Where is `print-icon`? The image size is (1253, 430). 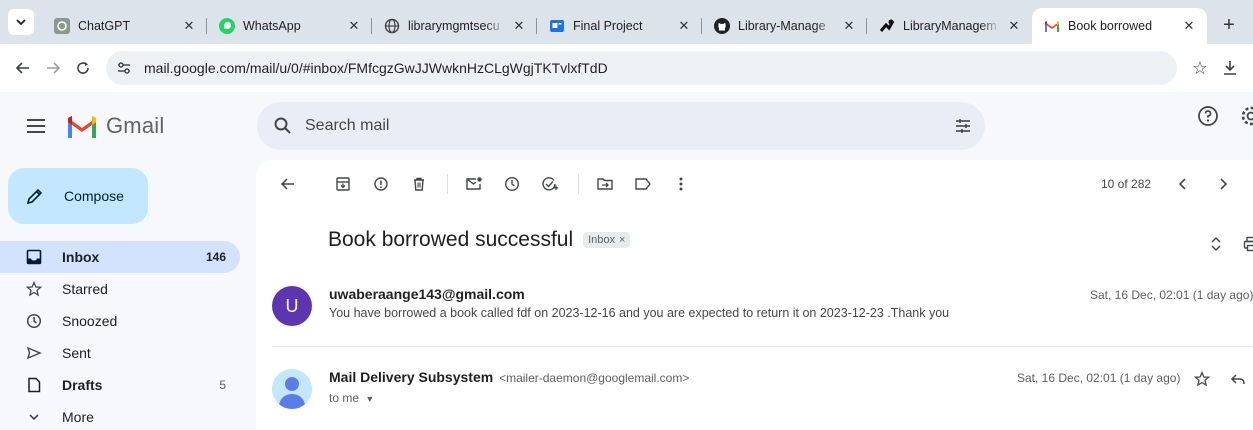
print-icon is located at coordinates (1248, 244).